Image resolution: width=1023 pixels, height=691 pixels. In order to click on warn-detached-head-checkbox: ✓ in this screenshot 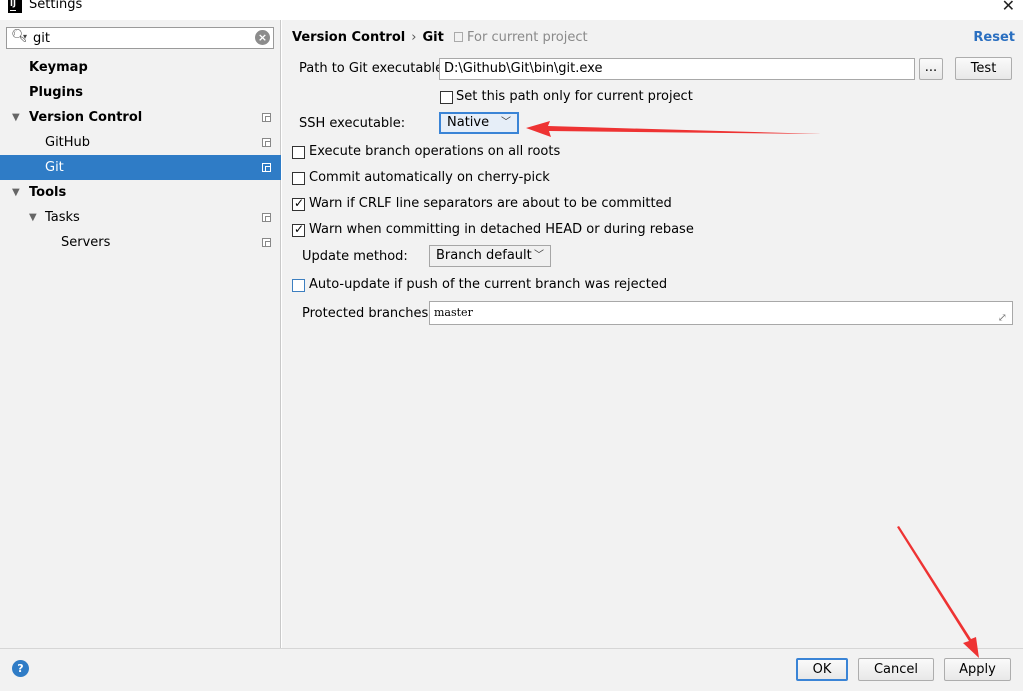, I will do `click(298, 229)`.